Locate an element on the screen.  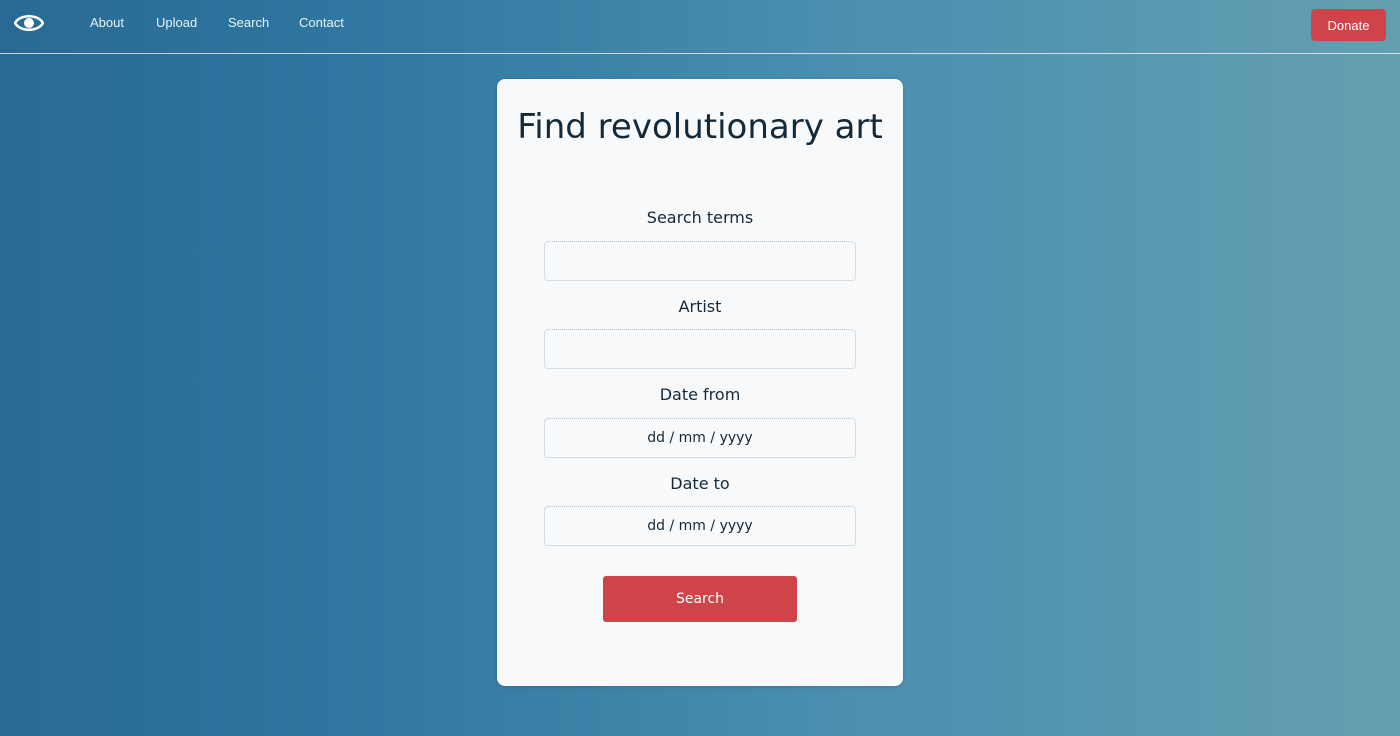
date-from-label: Date from is located at coordinates (700, 394).